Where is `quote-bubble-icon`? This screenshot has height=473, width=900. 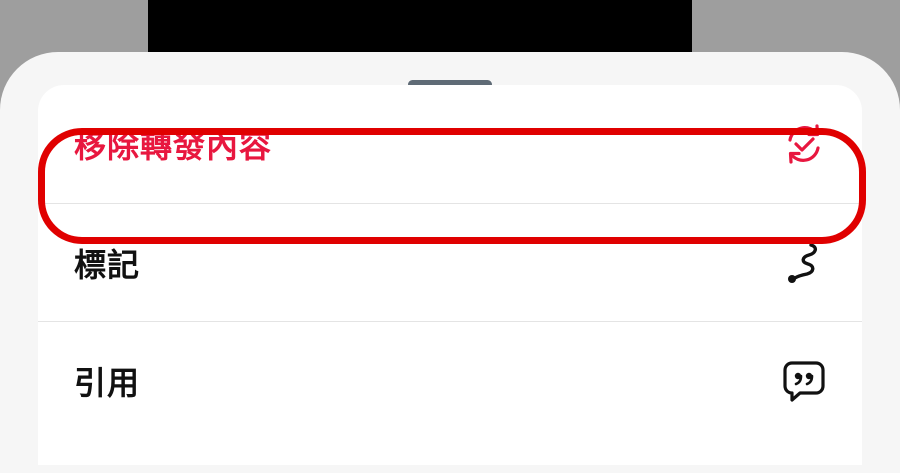
quote-bubble-icon is located at coordinates (804, 381).